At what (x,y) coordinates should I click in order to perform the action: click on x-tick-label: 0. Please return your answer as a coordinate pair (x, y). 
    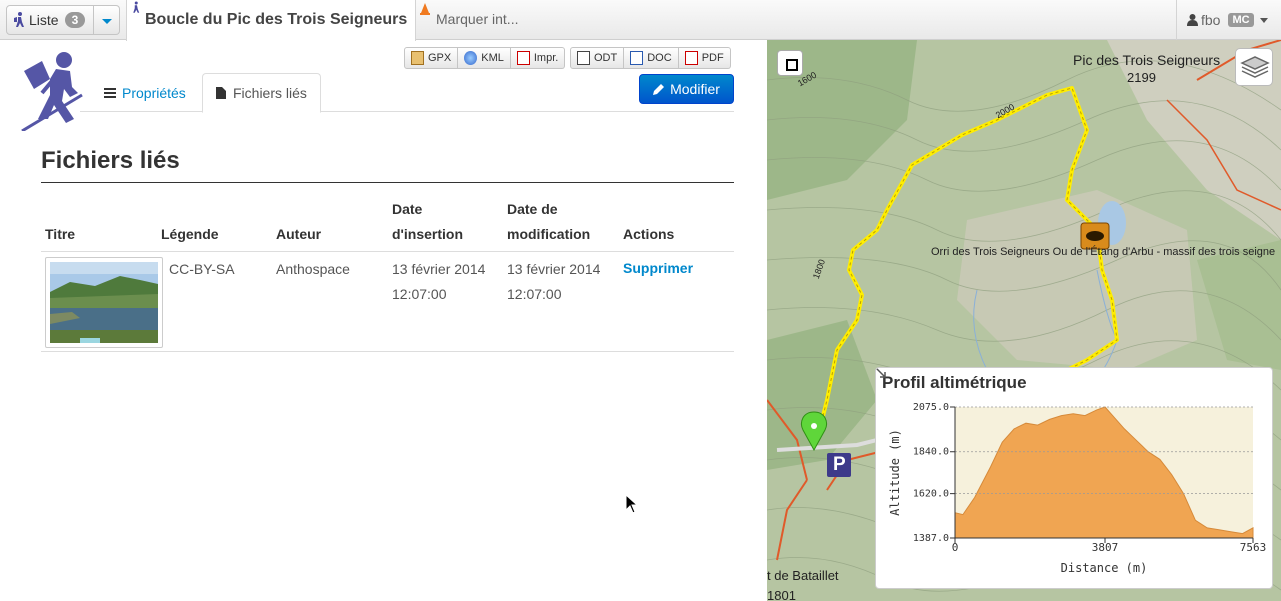
    Looking at the image, I should click on (955, 547).